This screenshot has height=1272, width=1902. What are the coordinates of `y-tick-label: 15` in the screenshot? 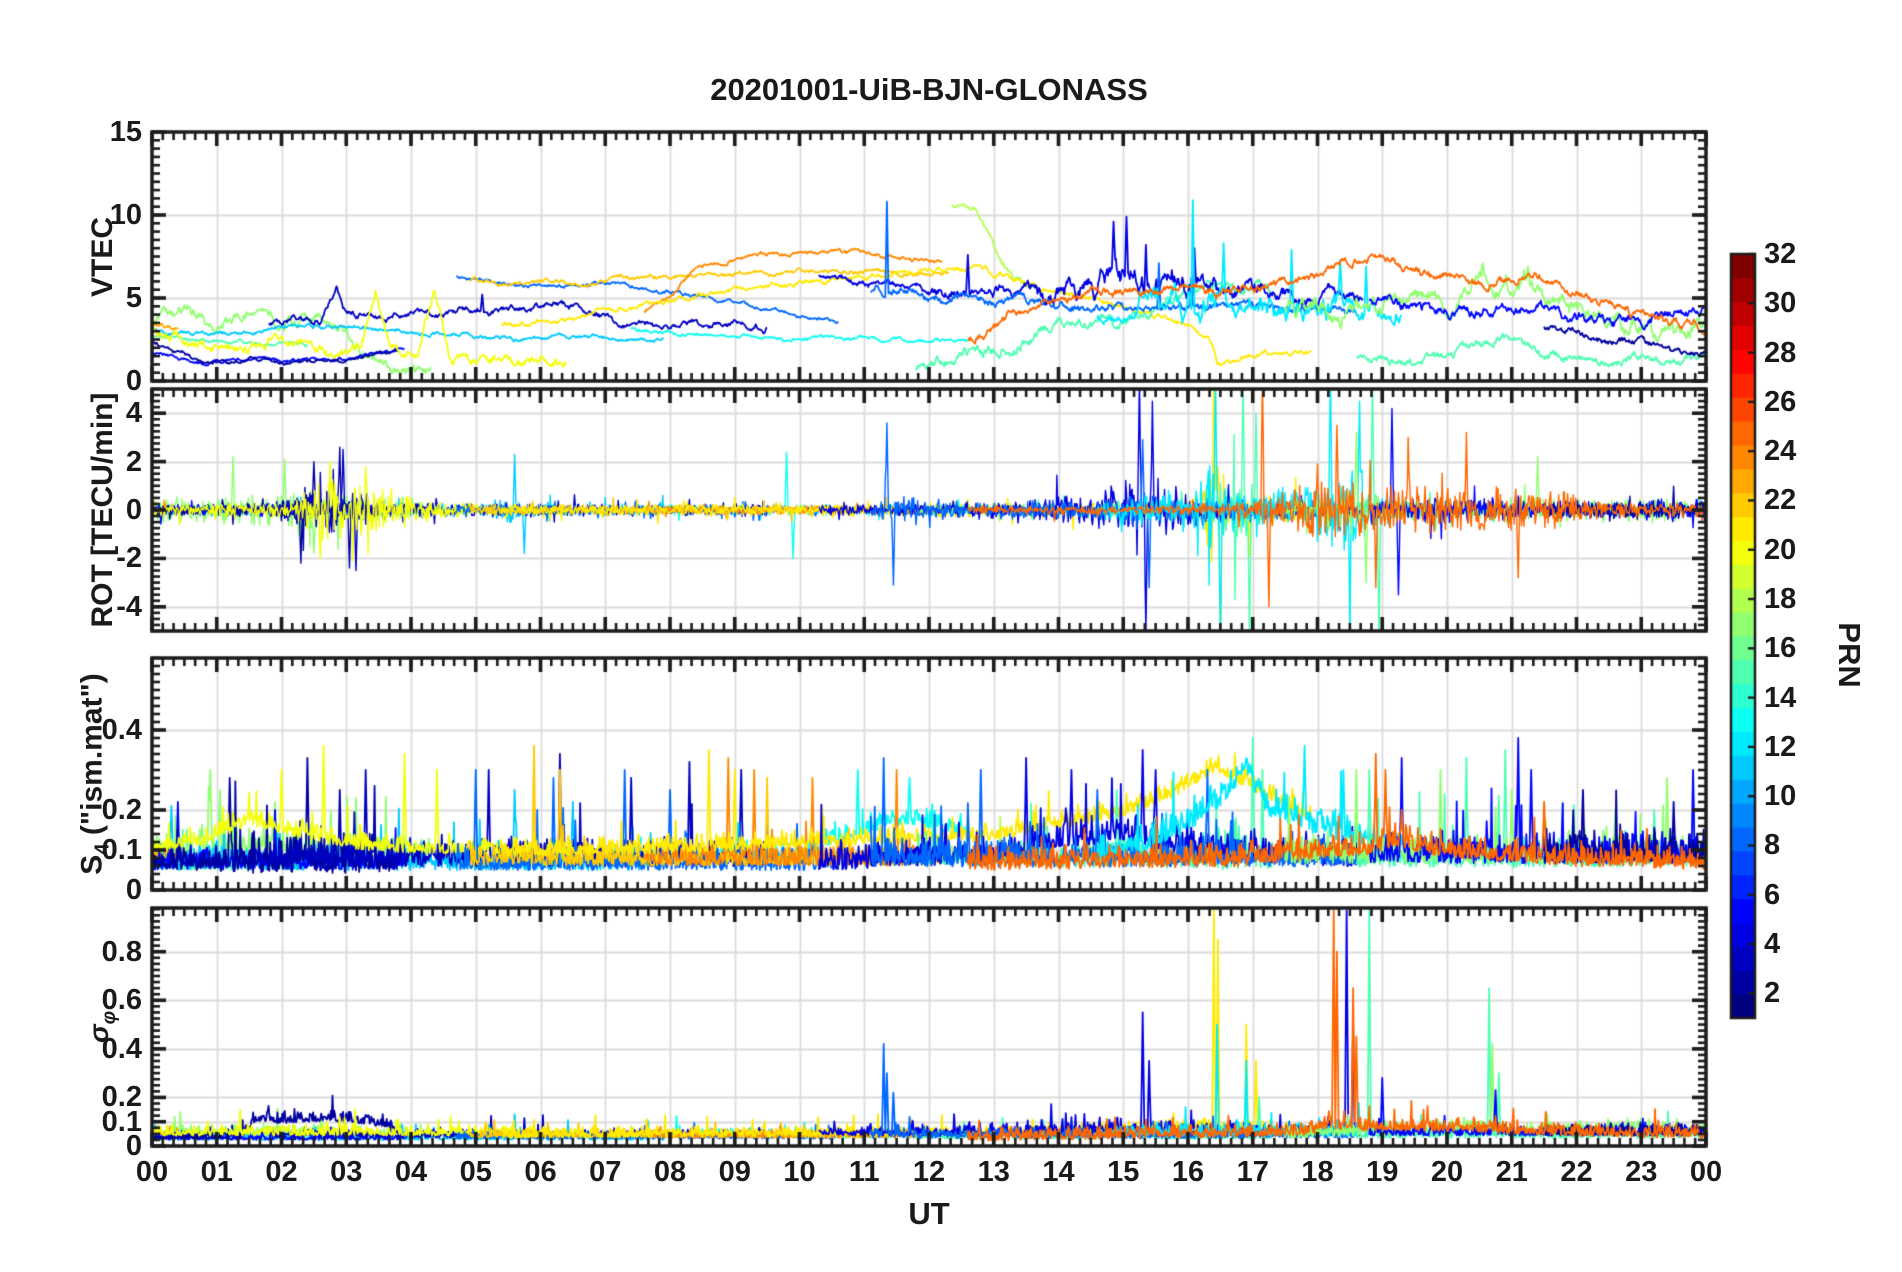 It's located at (125, 132).